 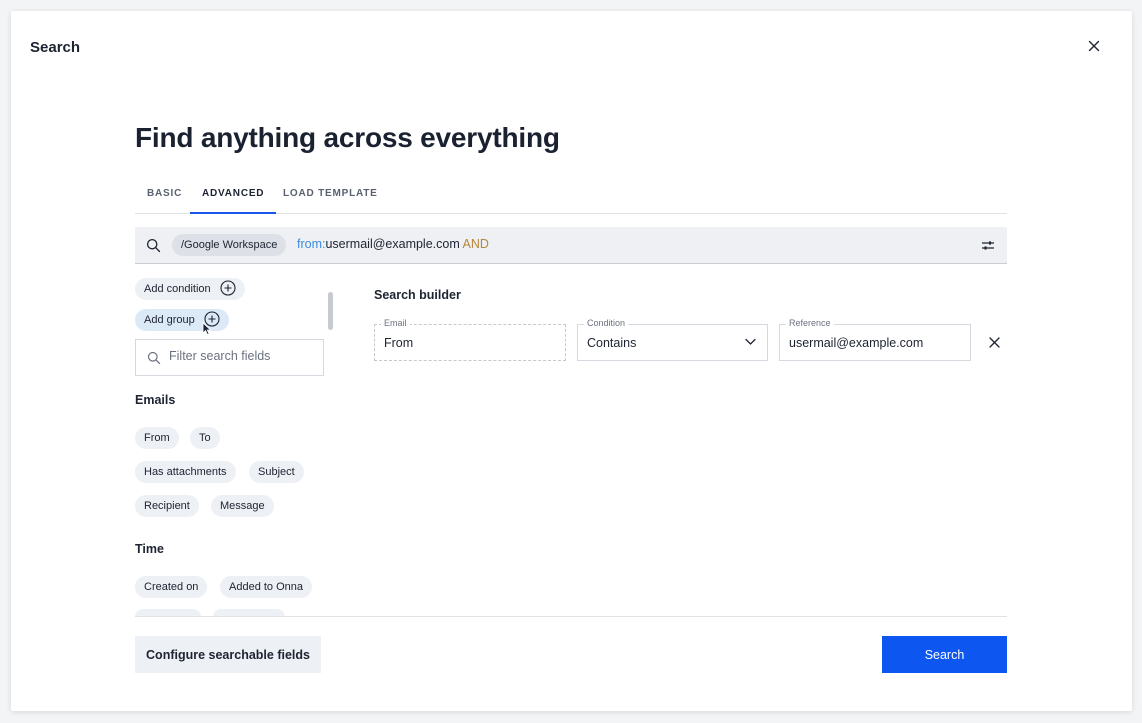 What do you see at coordinates (571, 616) in the screenshot?
I see `footer-divider` at bounding box center [571, 616].